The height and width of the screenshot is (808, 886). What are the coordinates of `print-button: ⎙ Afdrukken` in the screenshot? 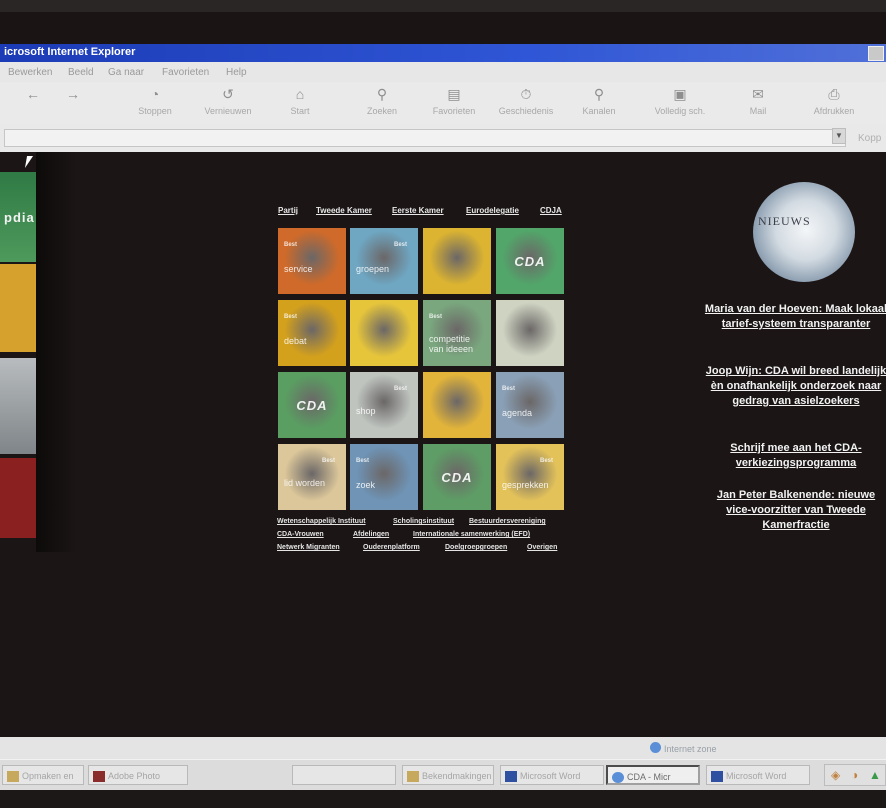 It's located at (834, 101).